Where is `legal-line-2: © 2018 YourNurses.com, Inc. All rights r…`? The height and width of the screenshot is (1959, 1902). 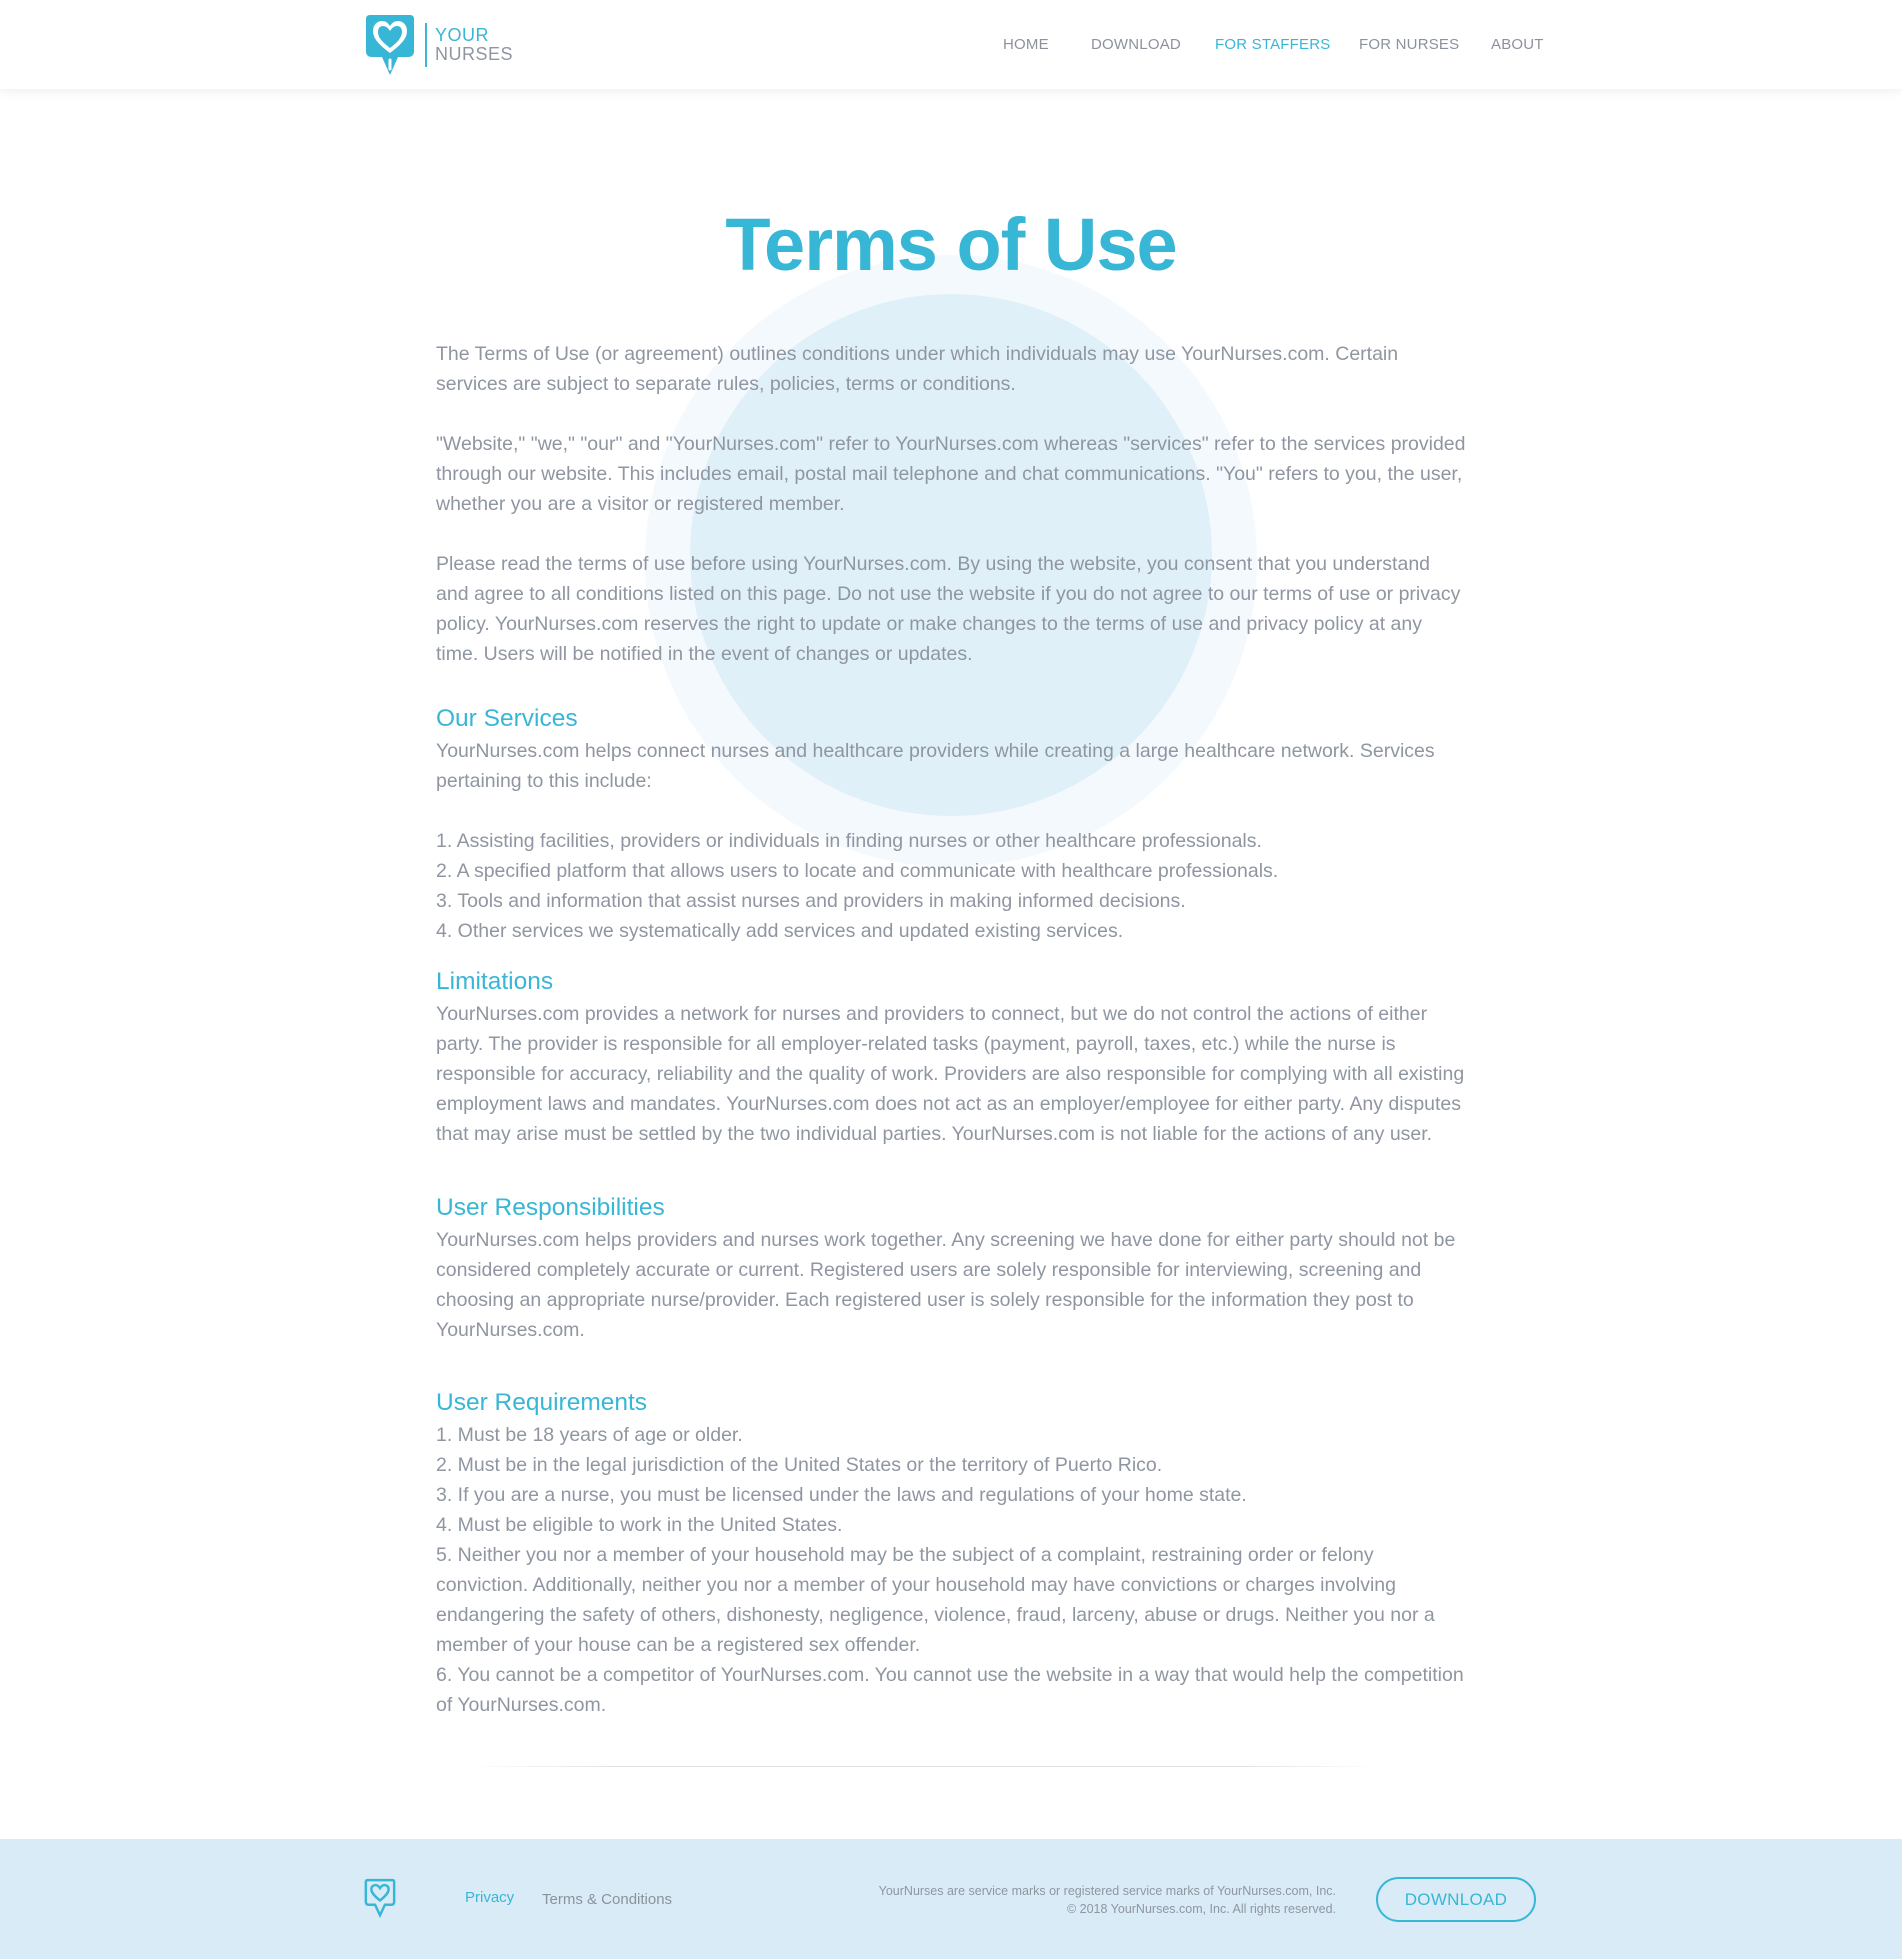
legal-line-2: © 2018 YourNurses.com, Inc. All rights r… is located at coordinates (1201, 1909).